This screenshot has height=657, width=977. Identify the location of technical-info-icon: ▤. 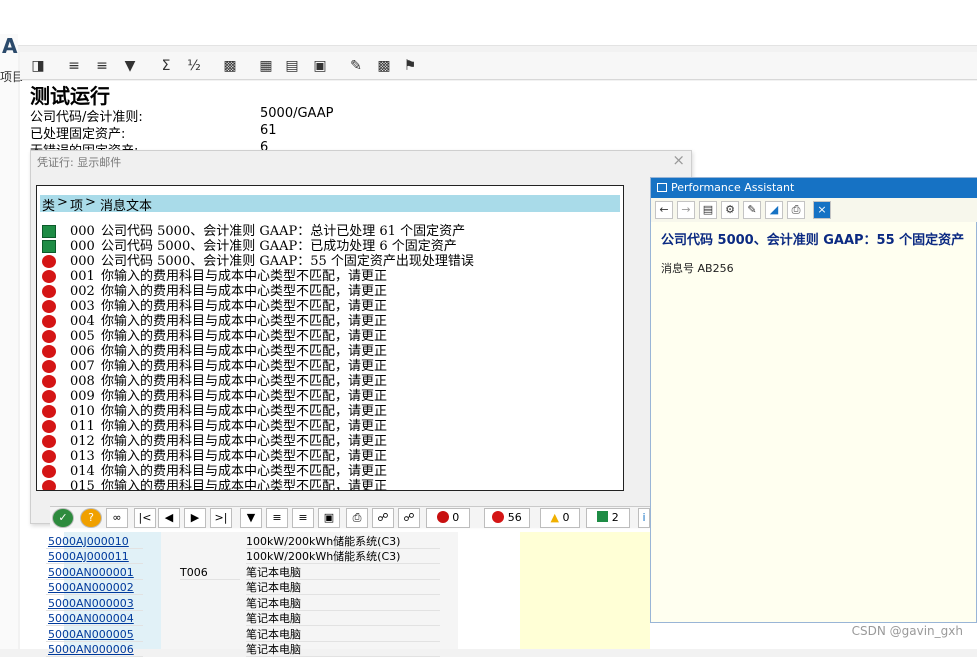
(708, 210).